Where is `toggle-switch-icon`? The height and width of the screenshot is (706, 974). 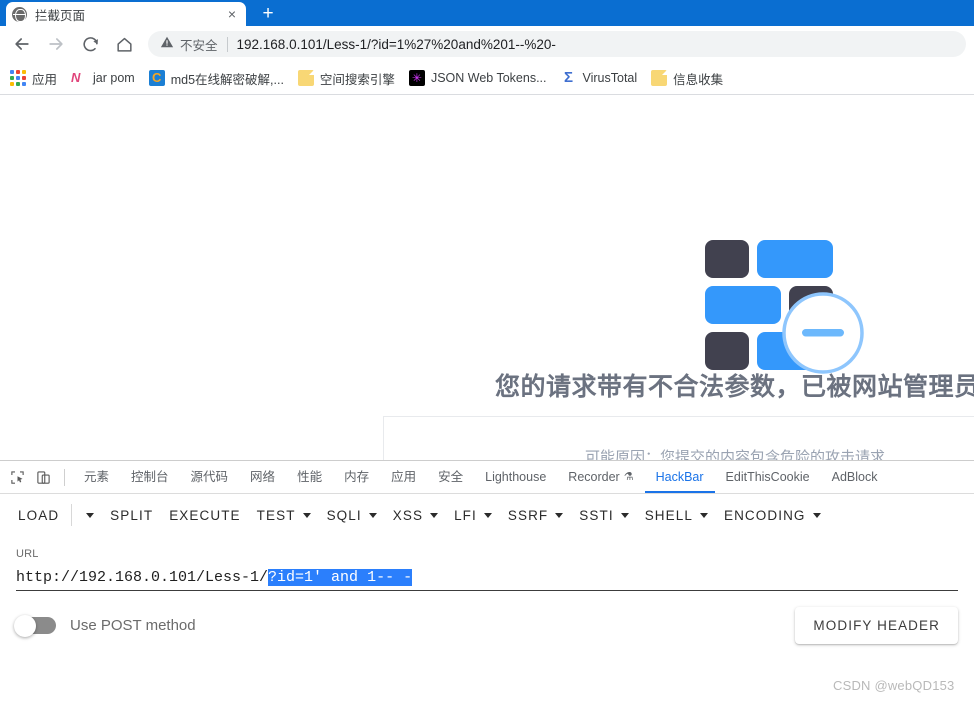 toggle-switch-icon is located at coordinates (35, 625).